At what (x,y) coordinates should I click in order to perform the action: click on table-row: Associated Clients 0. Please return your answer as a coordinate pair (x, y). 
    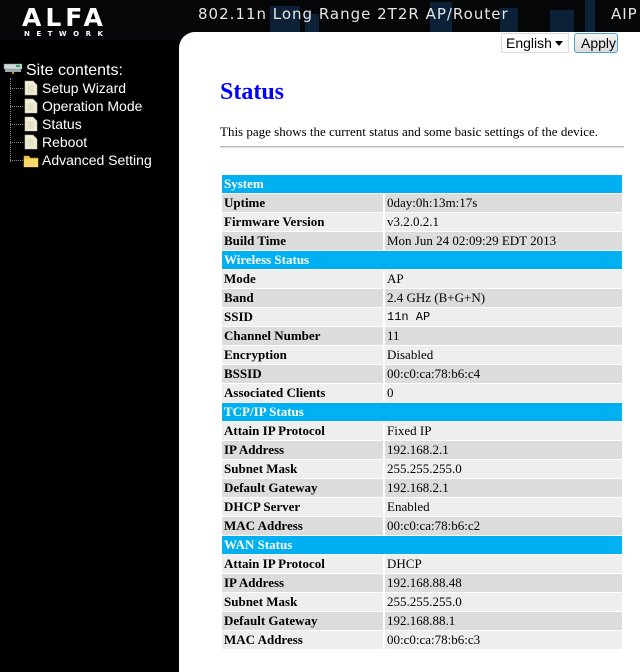
    Looking at the image, I should click on (422, 393).